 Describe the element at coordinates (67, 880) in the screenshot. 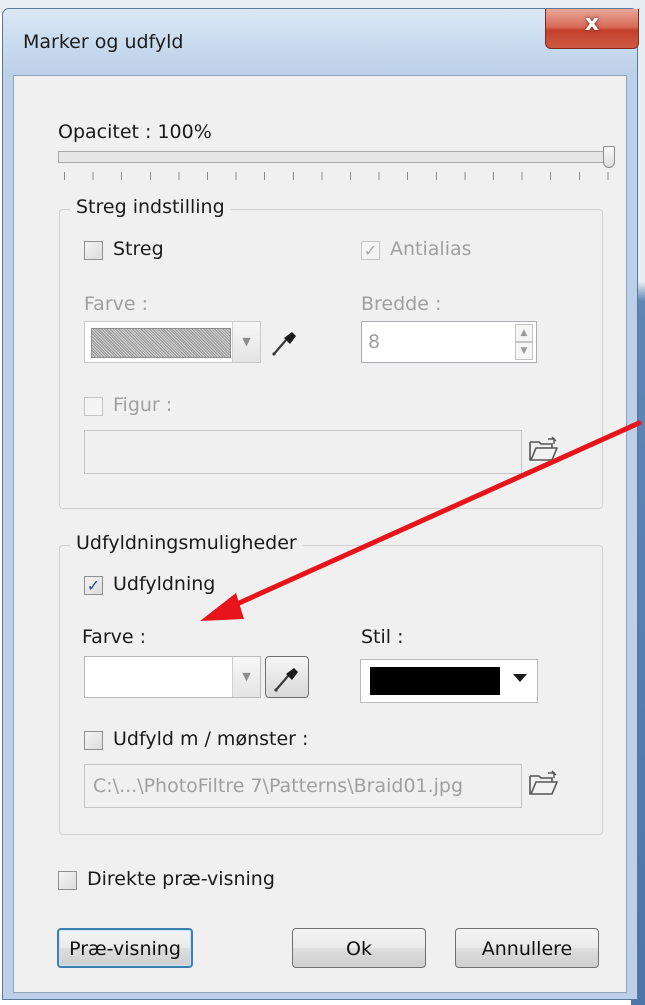

I see `direct-preview-checkbox` at that location.